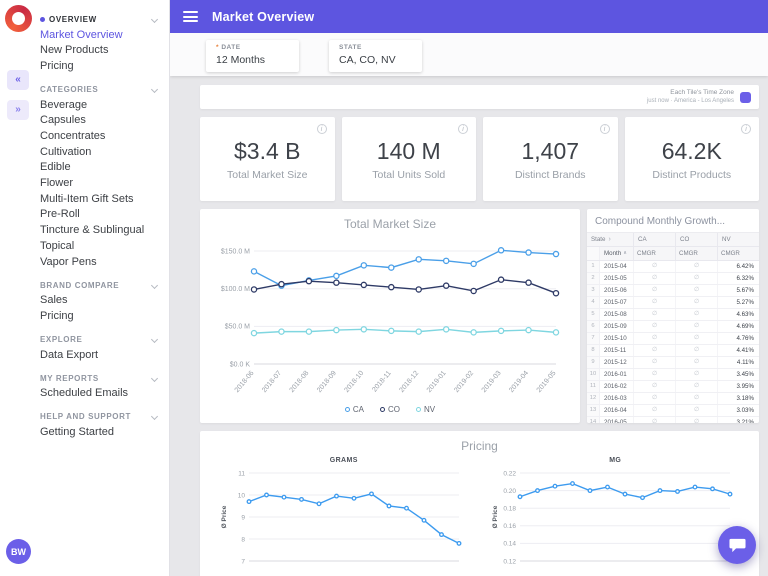 This screenshot has width=768, height=576. What do you see at coordinates (673, 303) in the screenshot?
I see `growth-table-row: 4 2015-07 ∅ ∅ 5.27%` at bounding box center [673, 303].